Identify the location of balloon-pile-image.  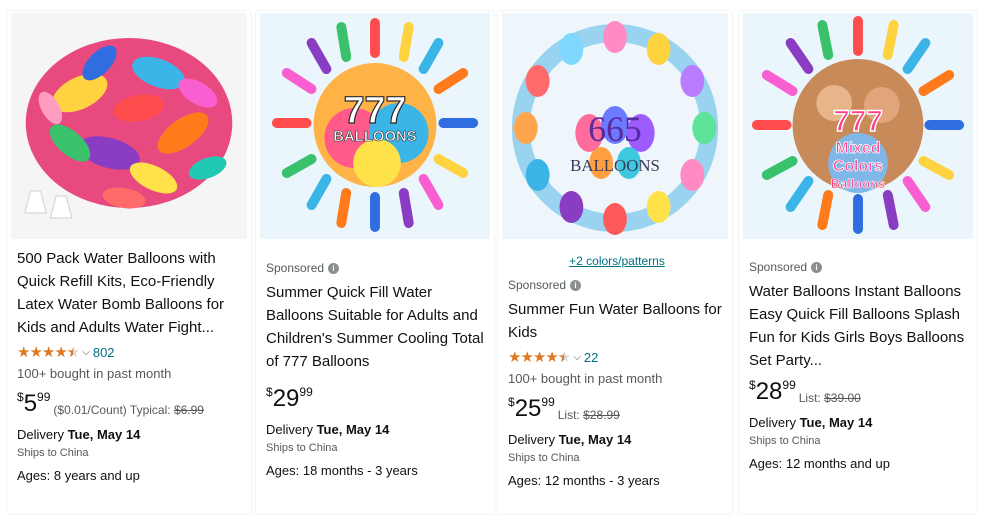
(129, 126).